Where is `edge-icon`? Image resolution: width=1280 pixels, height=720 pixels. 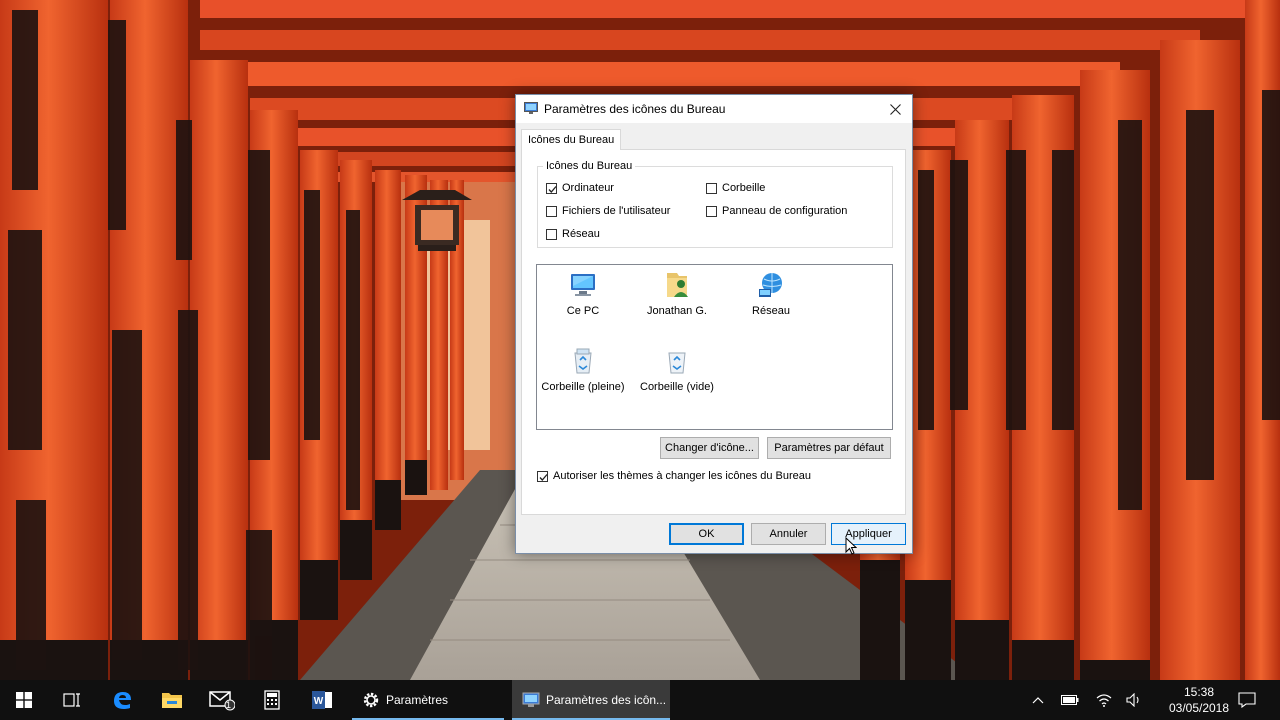
edge-icon is located at coordinates (122, 700).